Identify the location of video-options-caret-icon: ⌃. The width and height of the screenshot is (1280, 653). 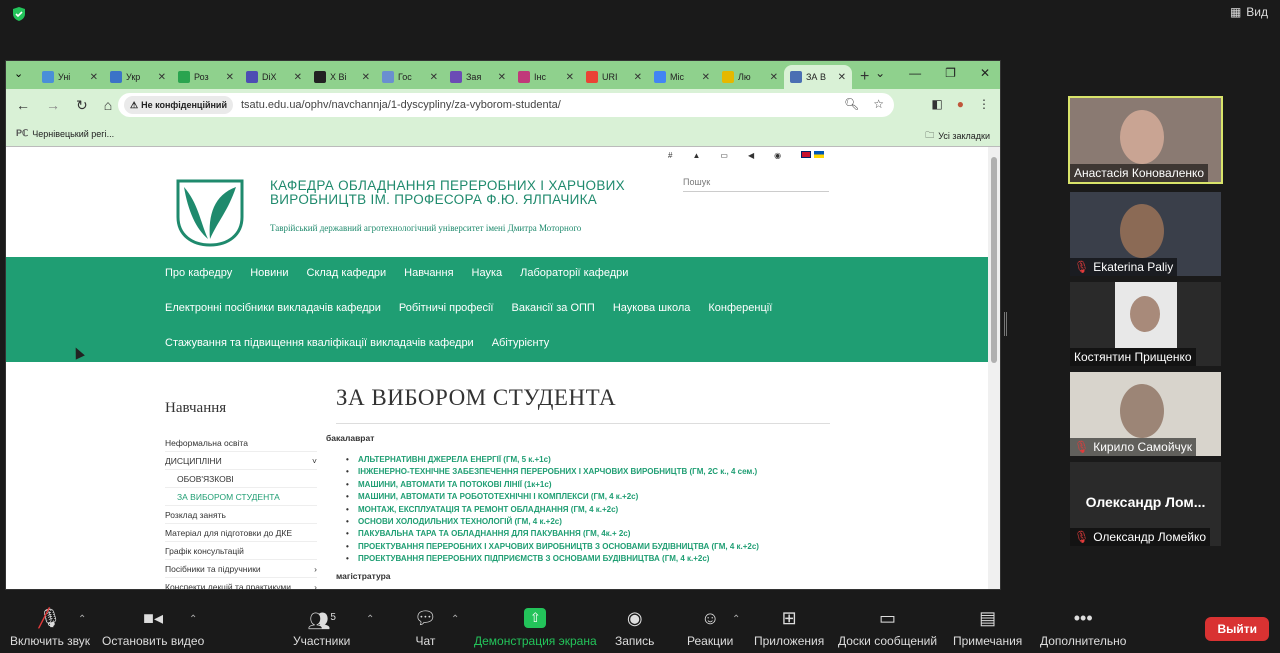
(193, 619).